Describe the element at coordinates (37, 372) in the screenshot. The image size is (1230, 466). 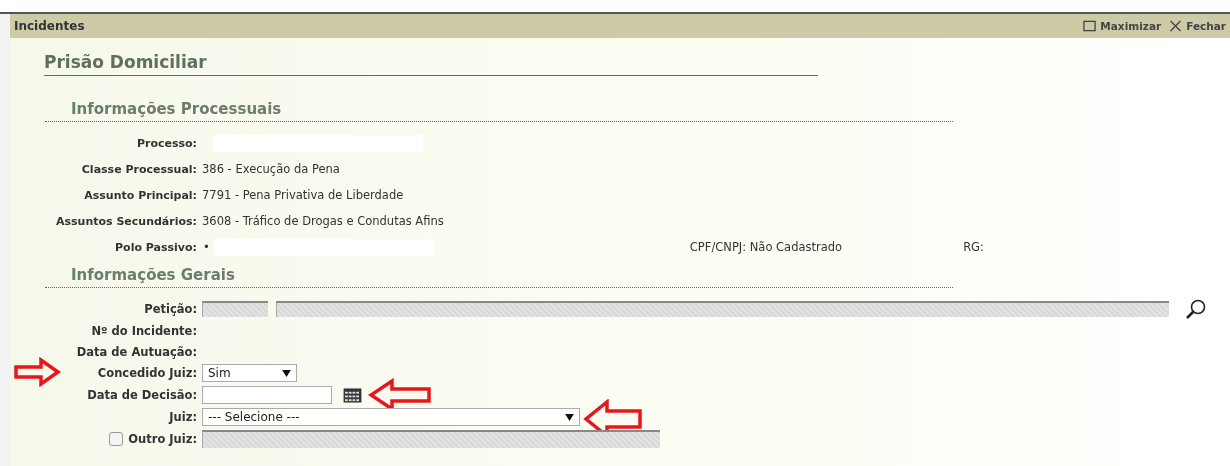
I see `annotation-arrow` at that location.